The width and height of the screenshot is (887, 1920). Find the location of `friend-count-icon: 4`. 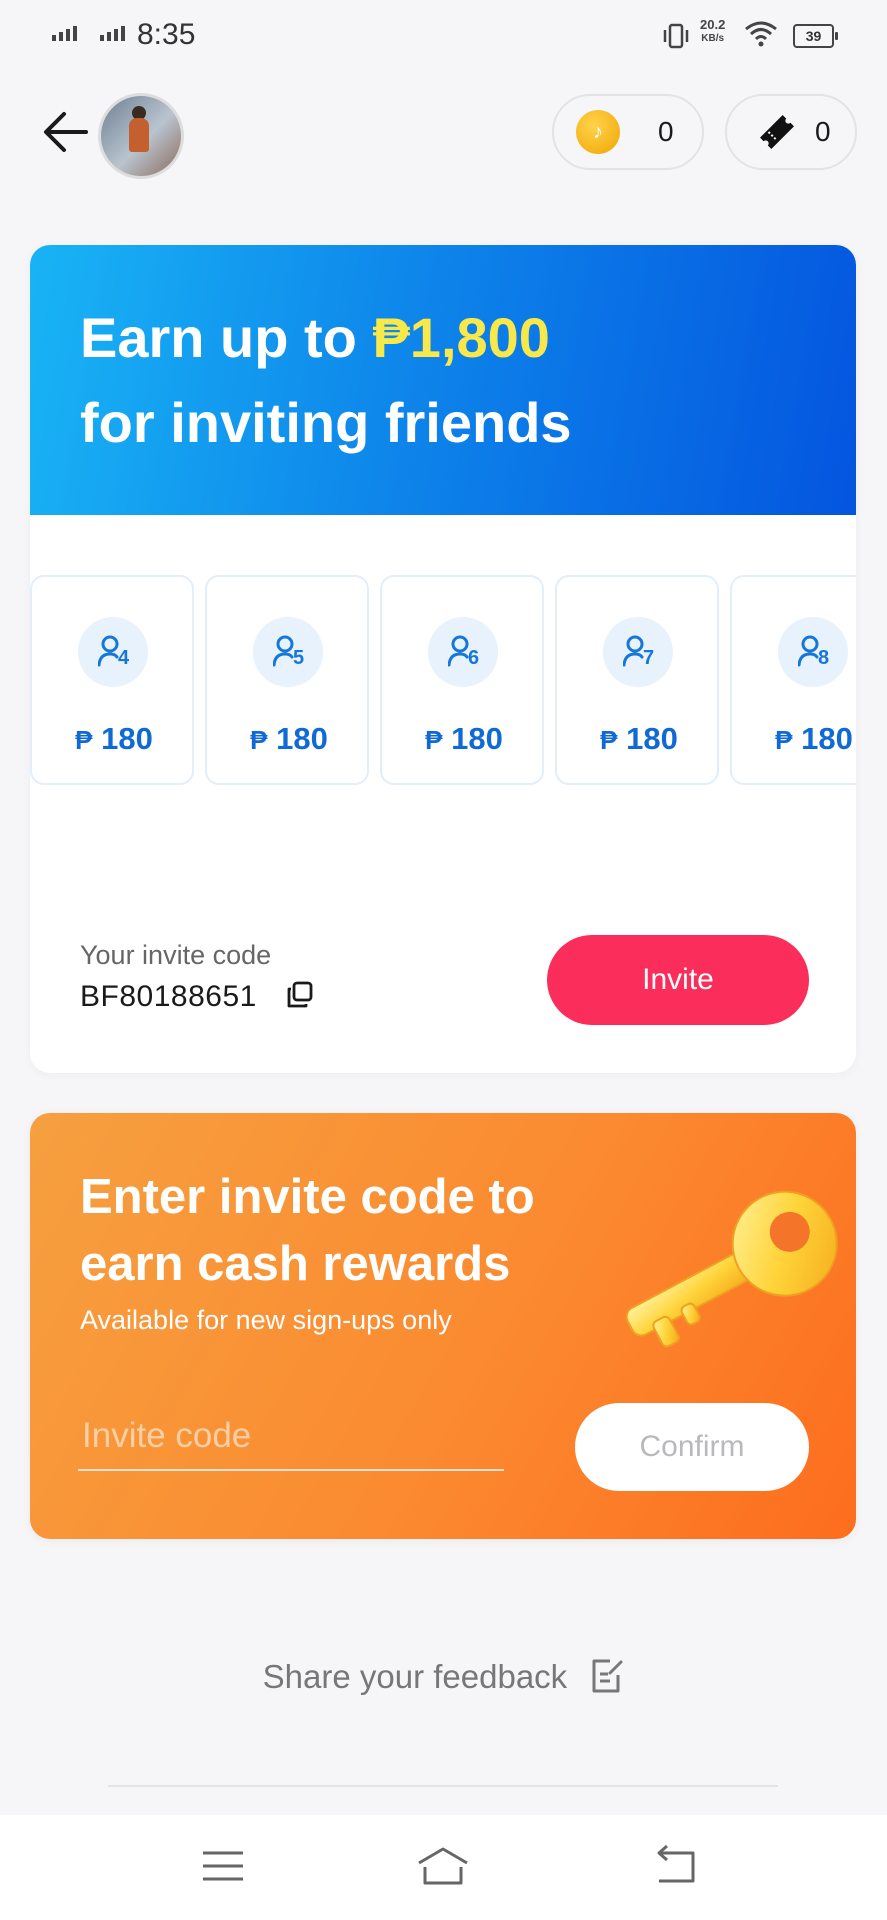

friend-count-icon: 4 is located at coordinates (113, 652).